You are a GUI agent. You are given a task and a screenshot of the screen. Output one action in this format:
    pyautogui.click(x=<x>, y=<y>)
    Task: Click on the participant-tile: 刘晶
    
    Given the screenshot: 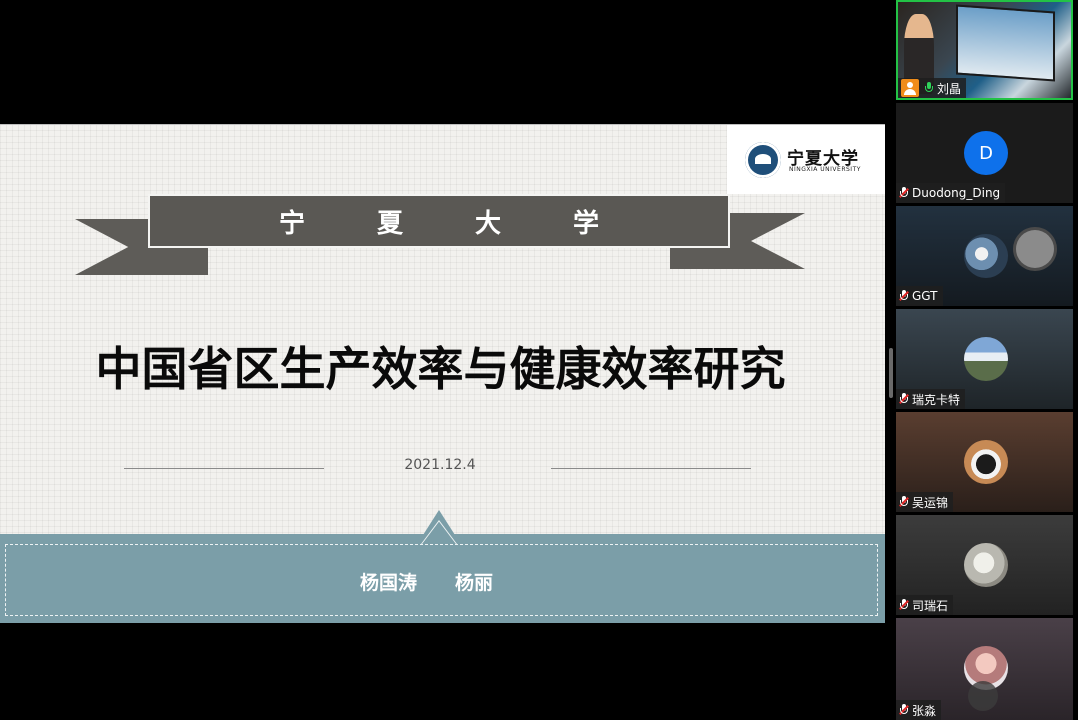 What is the action you would take?
    pyautogui.click(x=984, y=50)
    